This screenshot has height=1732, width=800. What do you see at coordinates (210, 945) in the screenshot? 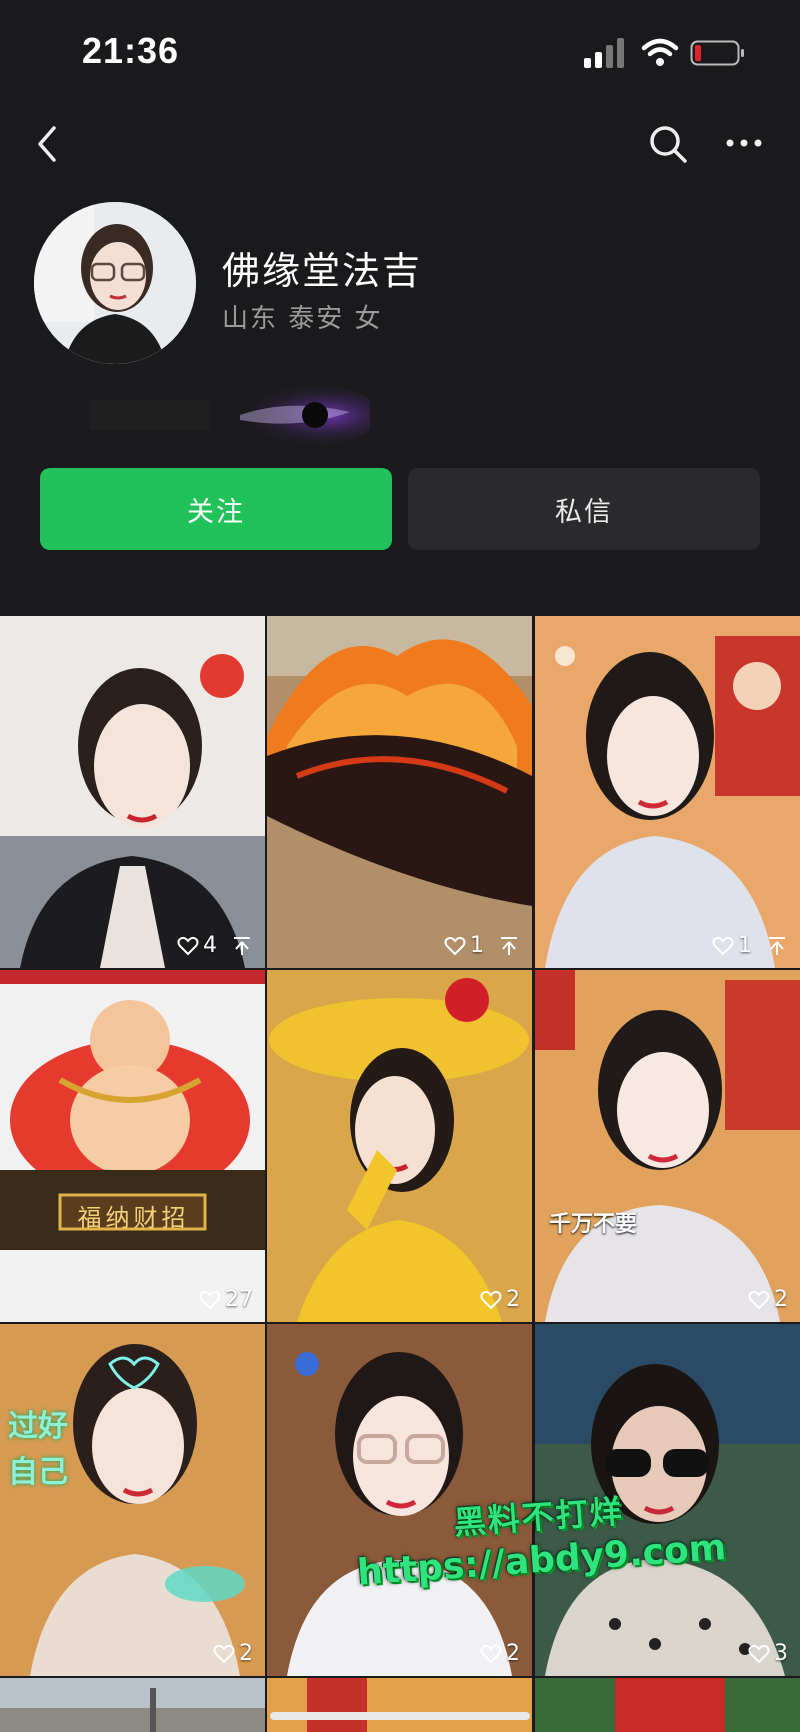
I see `like-count: 4` at bounding box center [210, 945].